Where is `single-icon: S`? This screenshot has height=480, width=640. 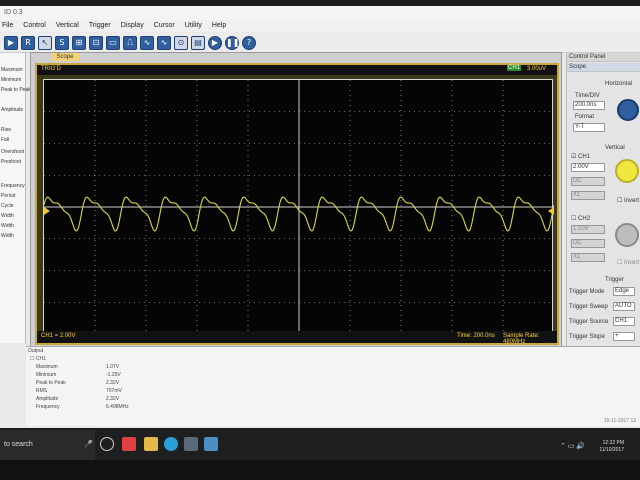 single-icon: S is located at coordinates (62, 42).